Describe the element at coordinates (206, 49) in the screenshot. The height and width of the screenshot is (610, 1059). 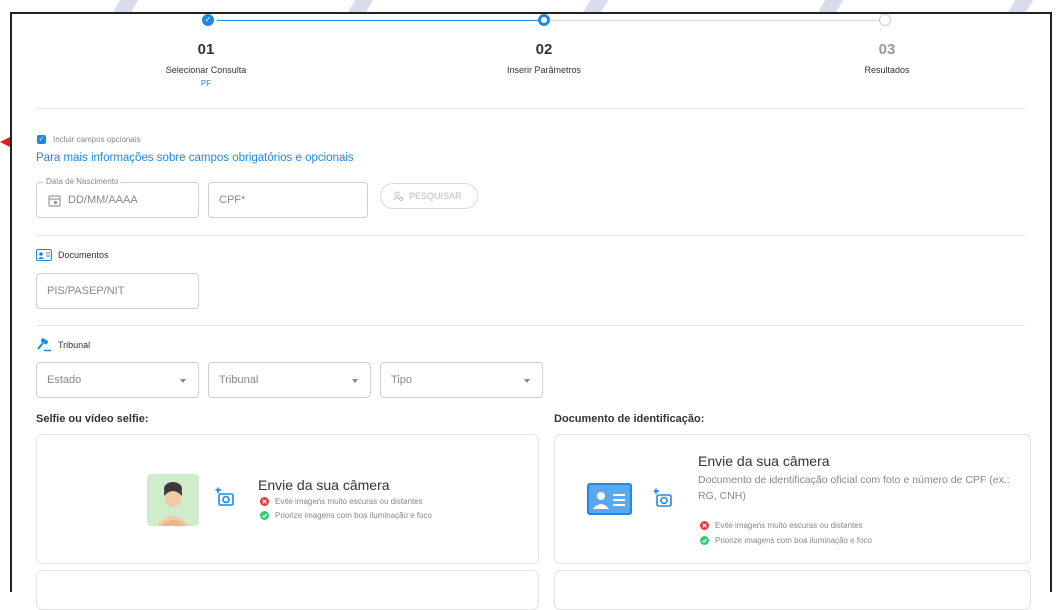
I see `step-1-number: 01` at that location.